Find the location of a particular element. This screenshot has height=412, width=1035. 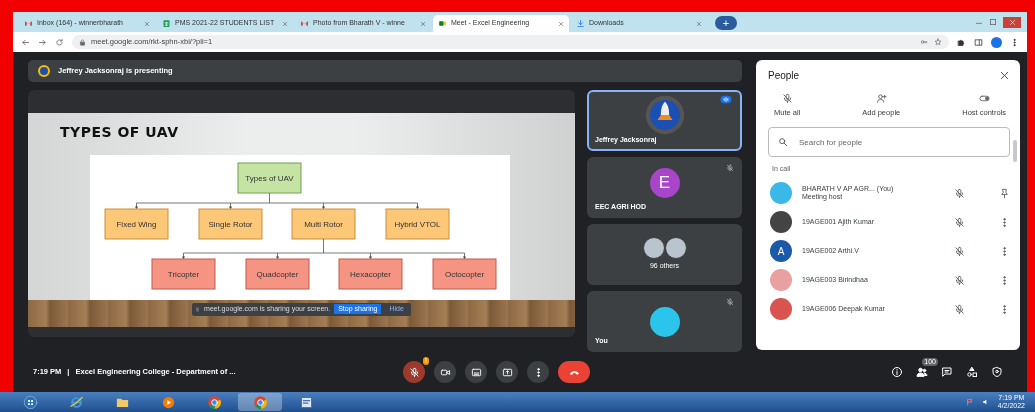

shield-icon is located at coordinates (997, 372).